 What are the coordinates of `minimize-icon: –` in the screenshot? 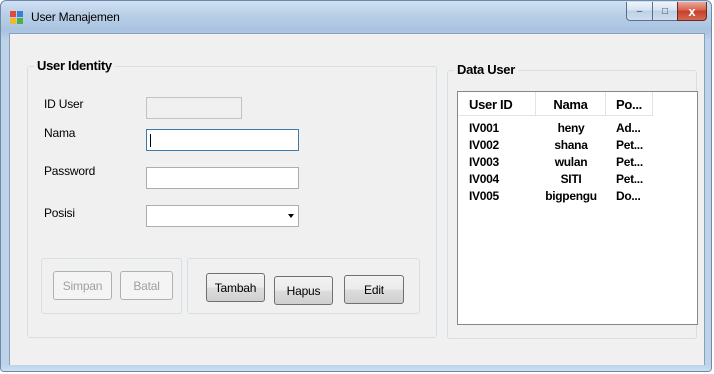 It's located at (639, 11).